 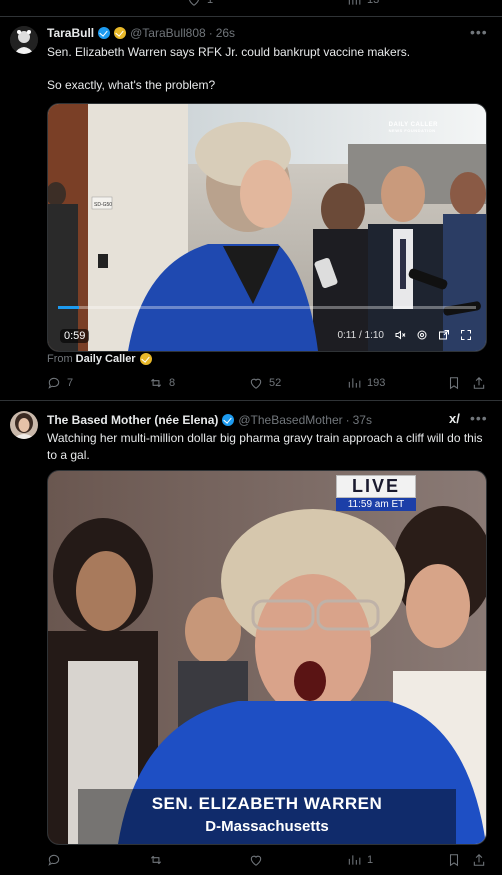 I want to click on reply-count: 7, so click(x=70, y=383).